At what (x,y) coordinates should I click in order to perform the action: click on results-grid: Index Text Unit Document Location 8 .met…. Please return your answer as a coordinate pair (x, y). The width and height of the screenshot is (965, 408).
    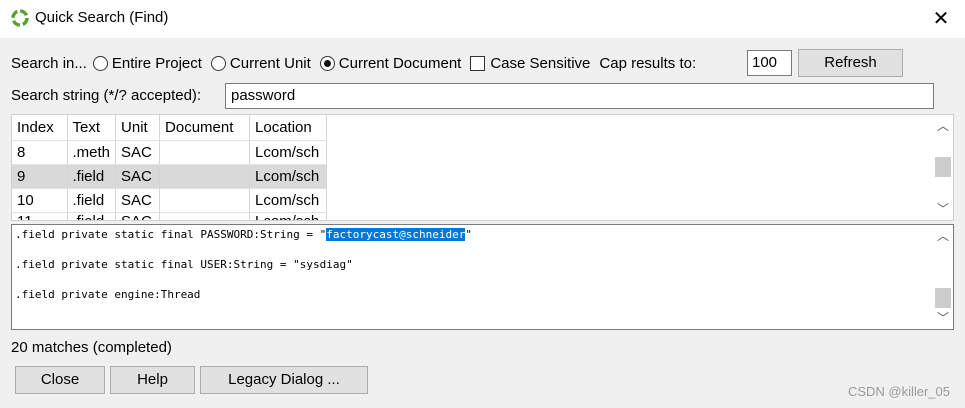
    Looking at the image, I should click on (170, 167).